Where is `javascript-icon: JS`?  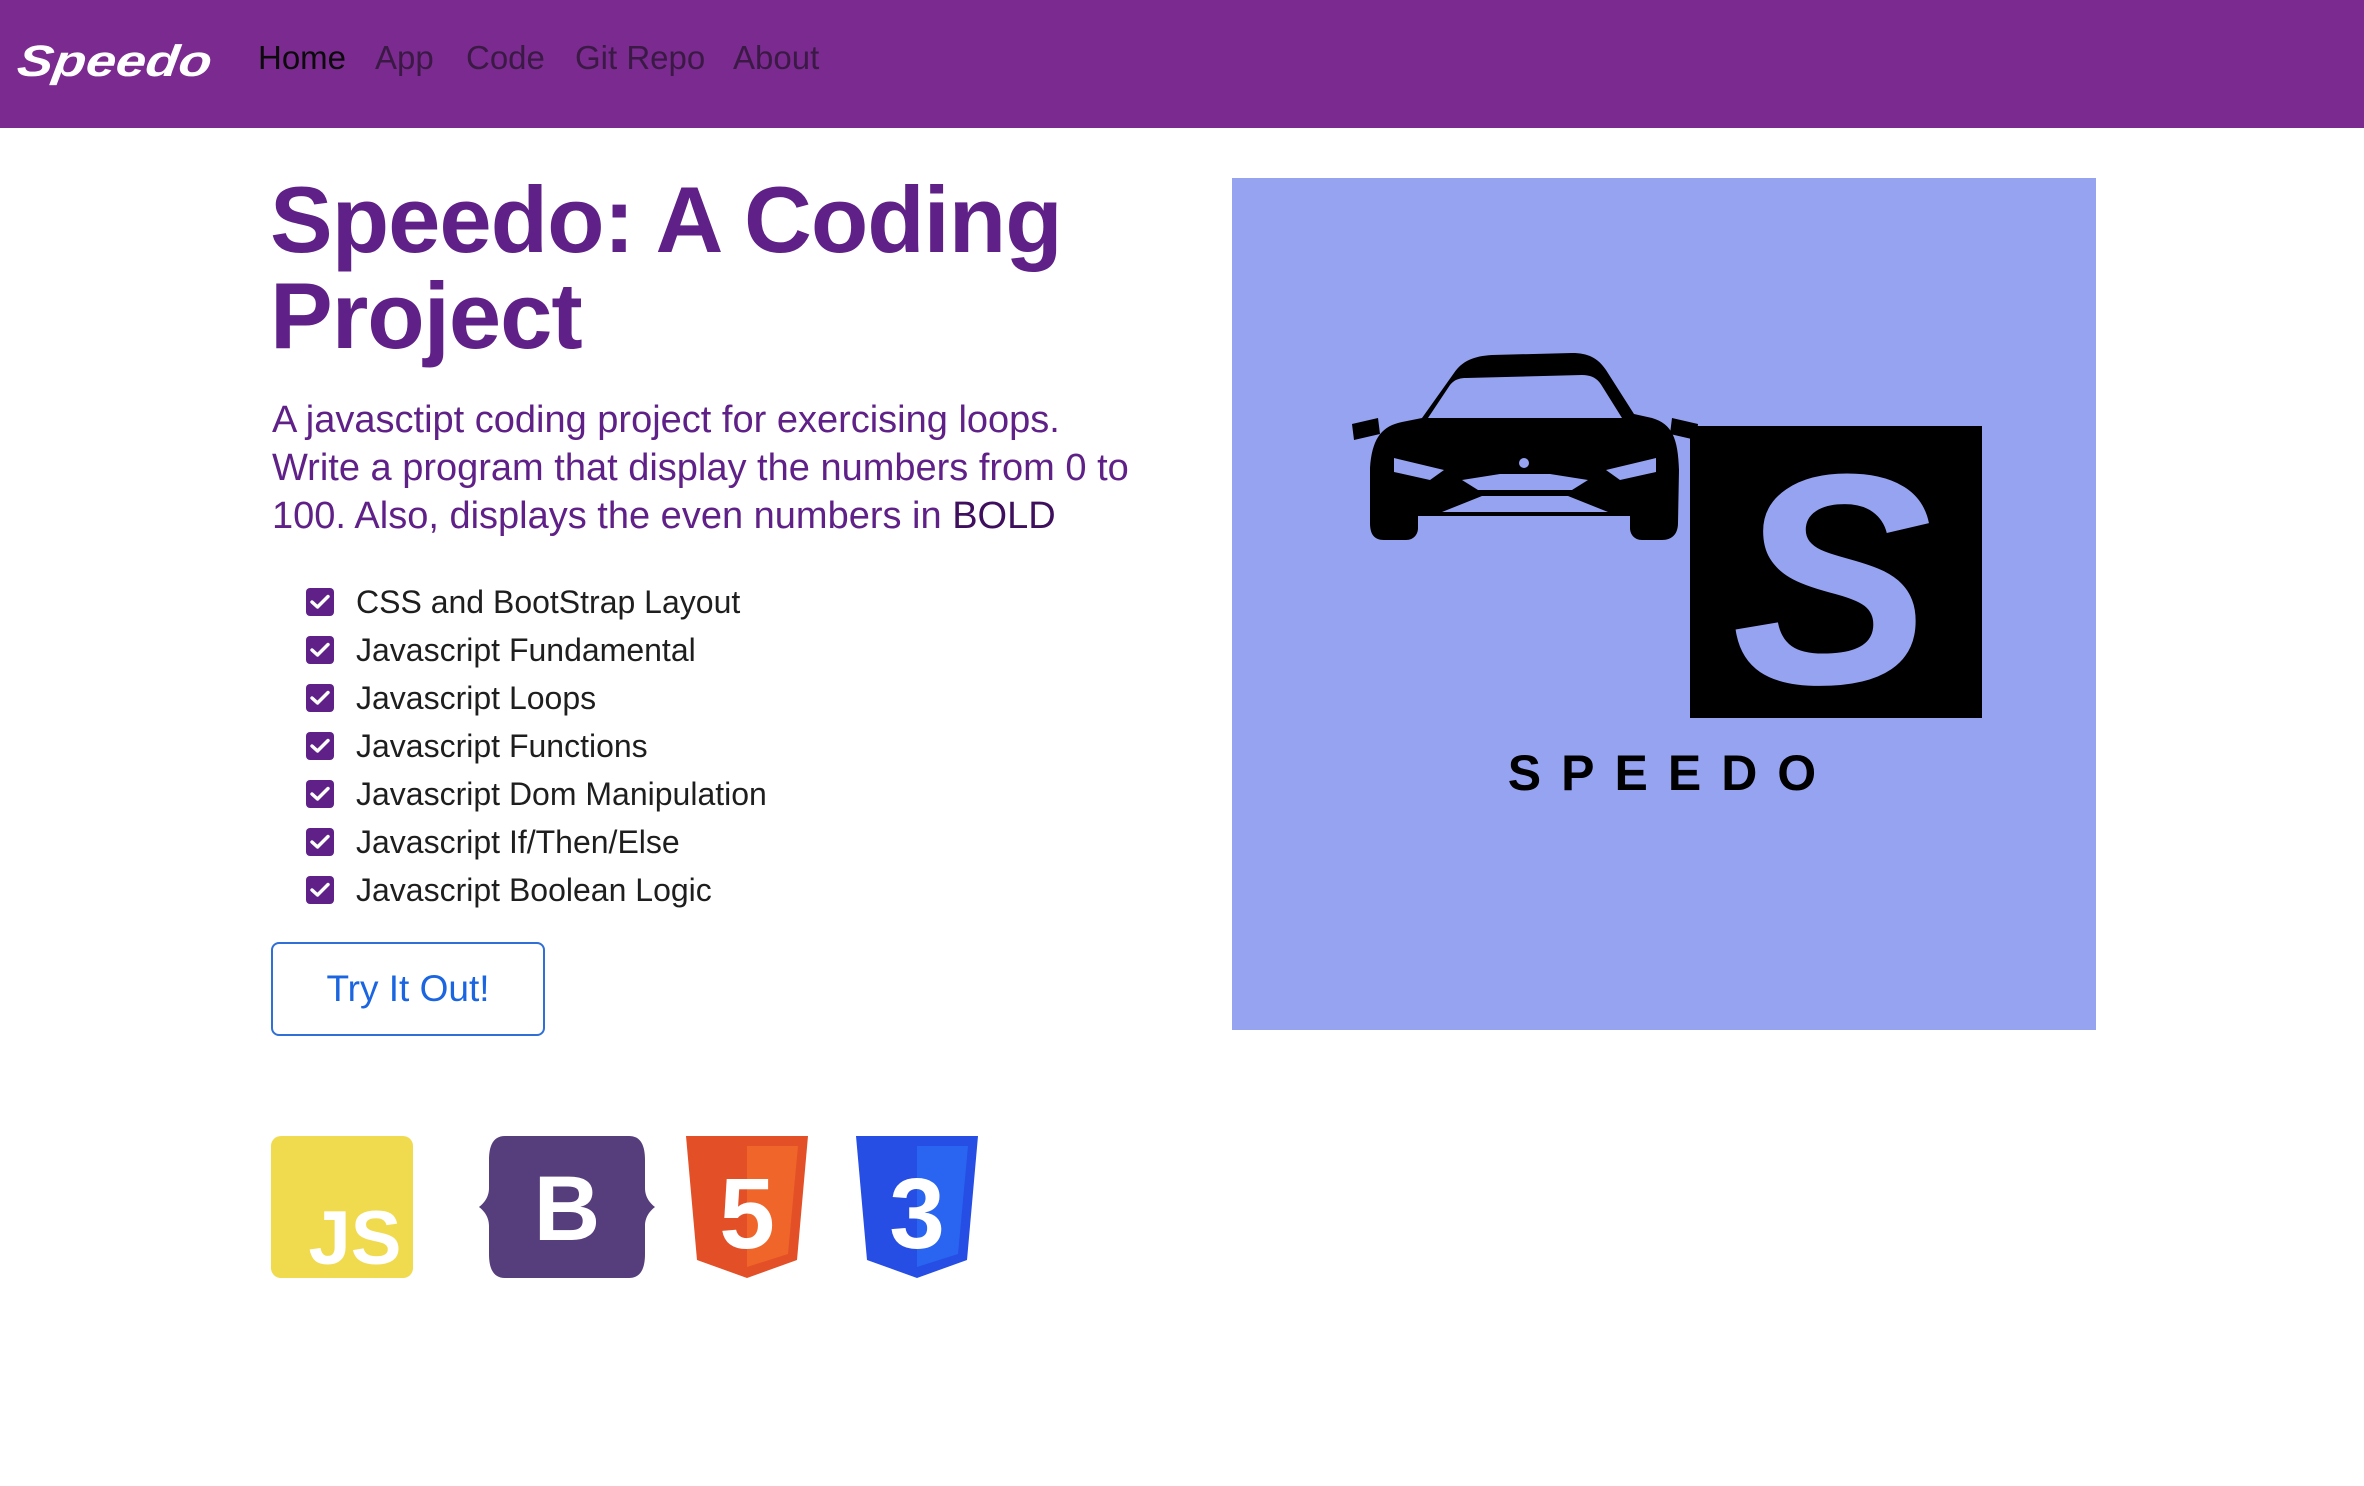 javascript-icon: JS is located at coordinates (342, 1207).